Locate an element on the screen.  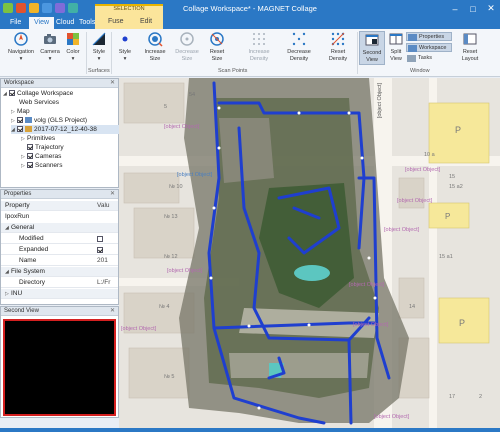
minimize-button: – is located at coordinates (455, 8).